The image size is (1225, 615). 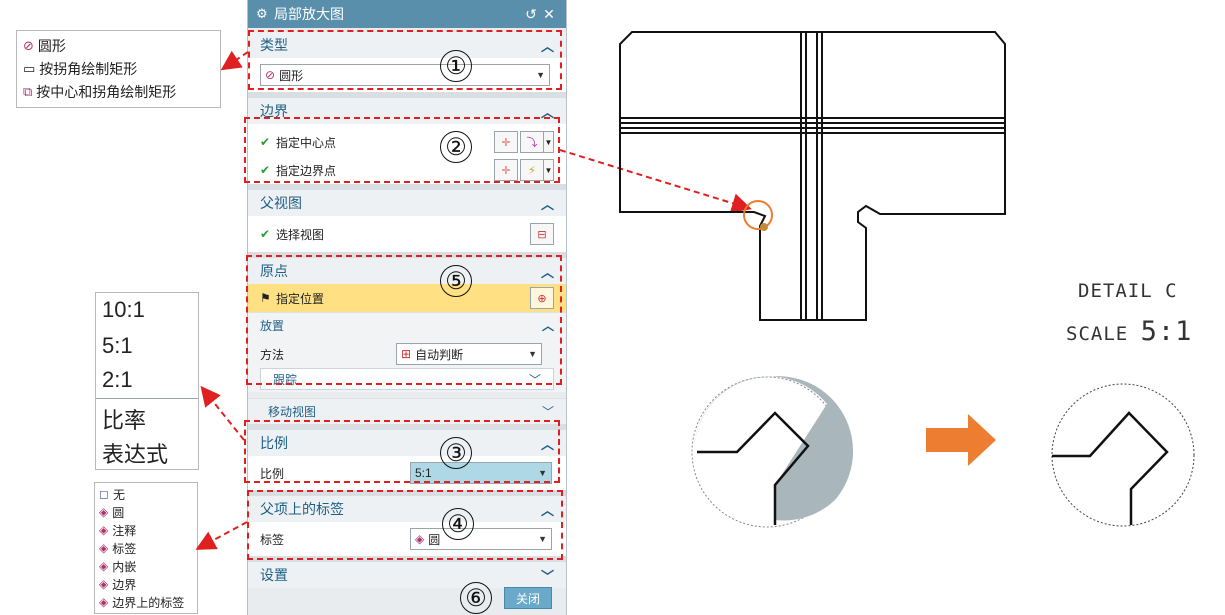 What do you see at coordinates (285, 379) in the screenshot?
I see `subsection-title: 跟踪` at bounding box center [285, 379].